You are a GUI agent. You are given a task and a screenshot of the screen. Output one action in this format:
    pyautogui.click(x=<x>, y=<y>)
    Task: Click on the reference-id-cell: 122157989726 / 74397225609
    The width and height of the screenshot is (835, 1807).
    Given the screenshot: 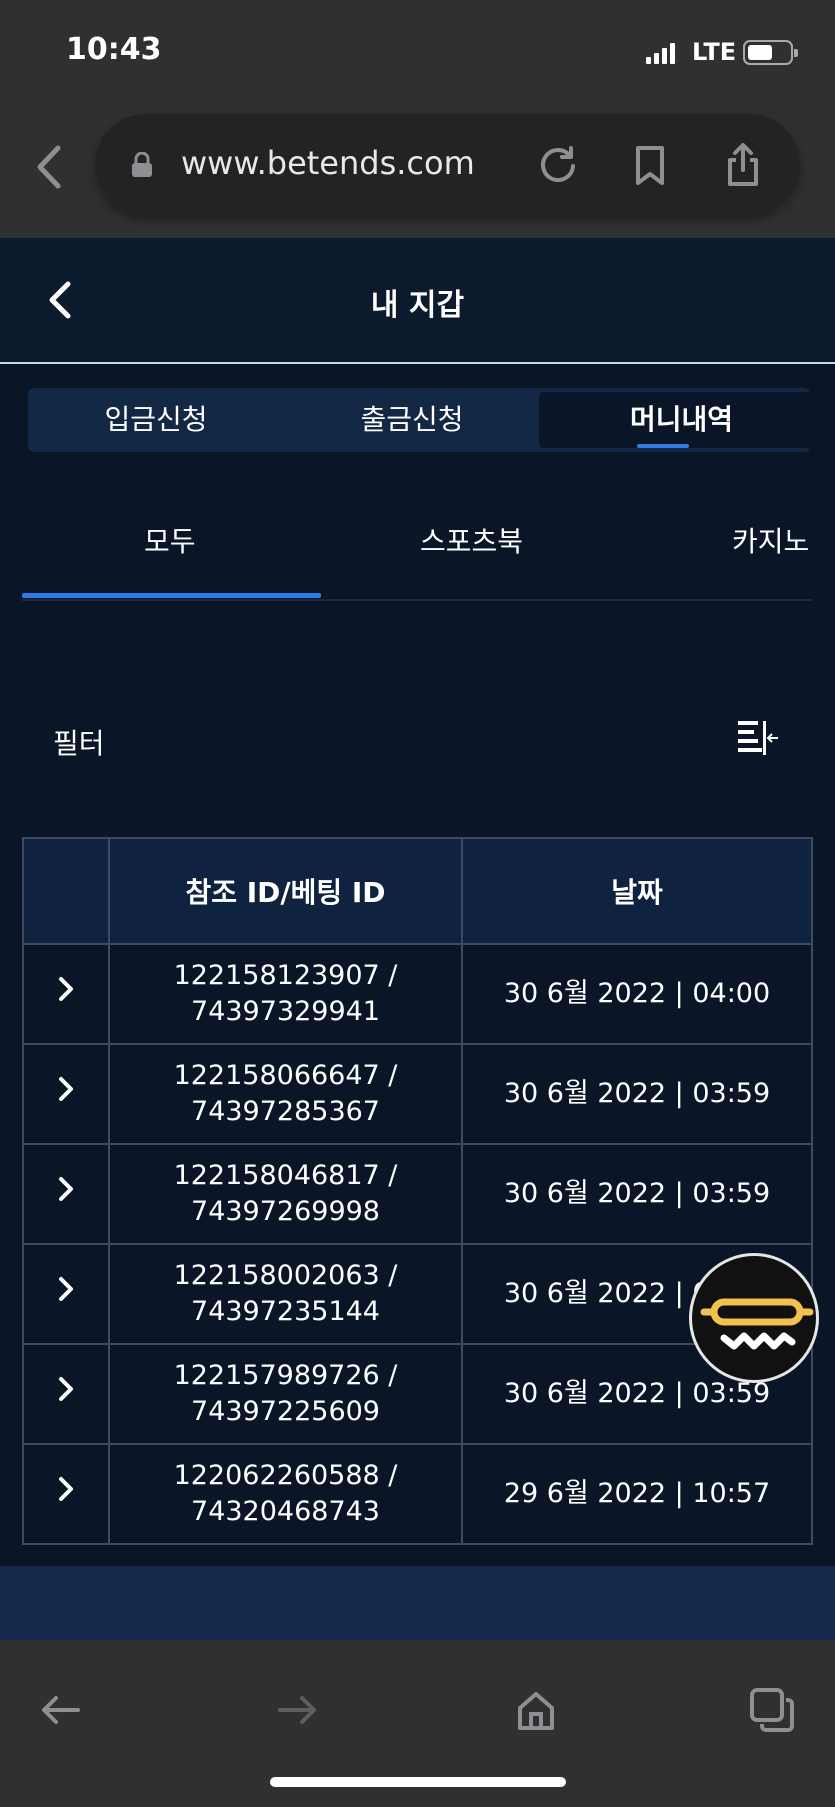 What is the action you would take?
    pyautogui.click(x=285, y=1394)
    